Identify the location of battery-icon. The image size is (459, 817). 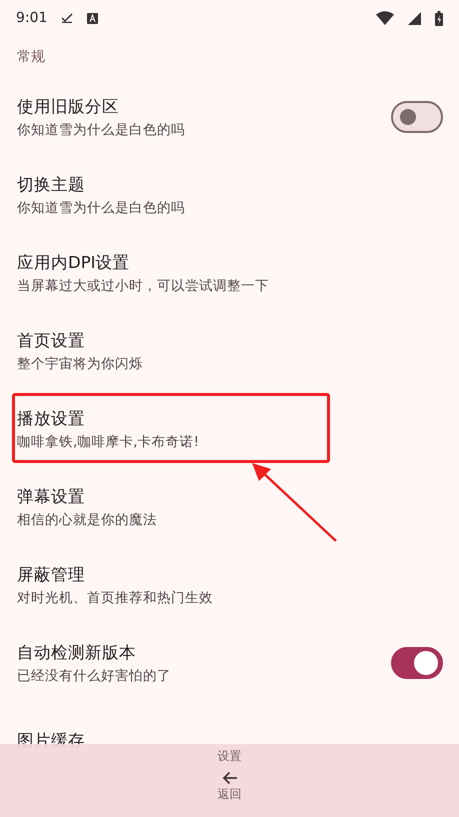
(439, 18).